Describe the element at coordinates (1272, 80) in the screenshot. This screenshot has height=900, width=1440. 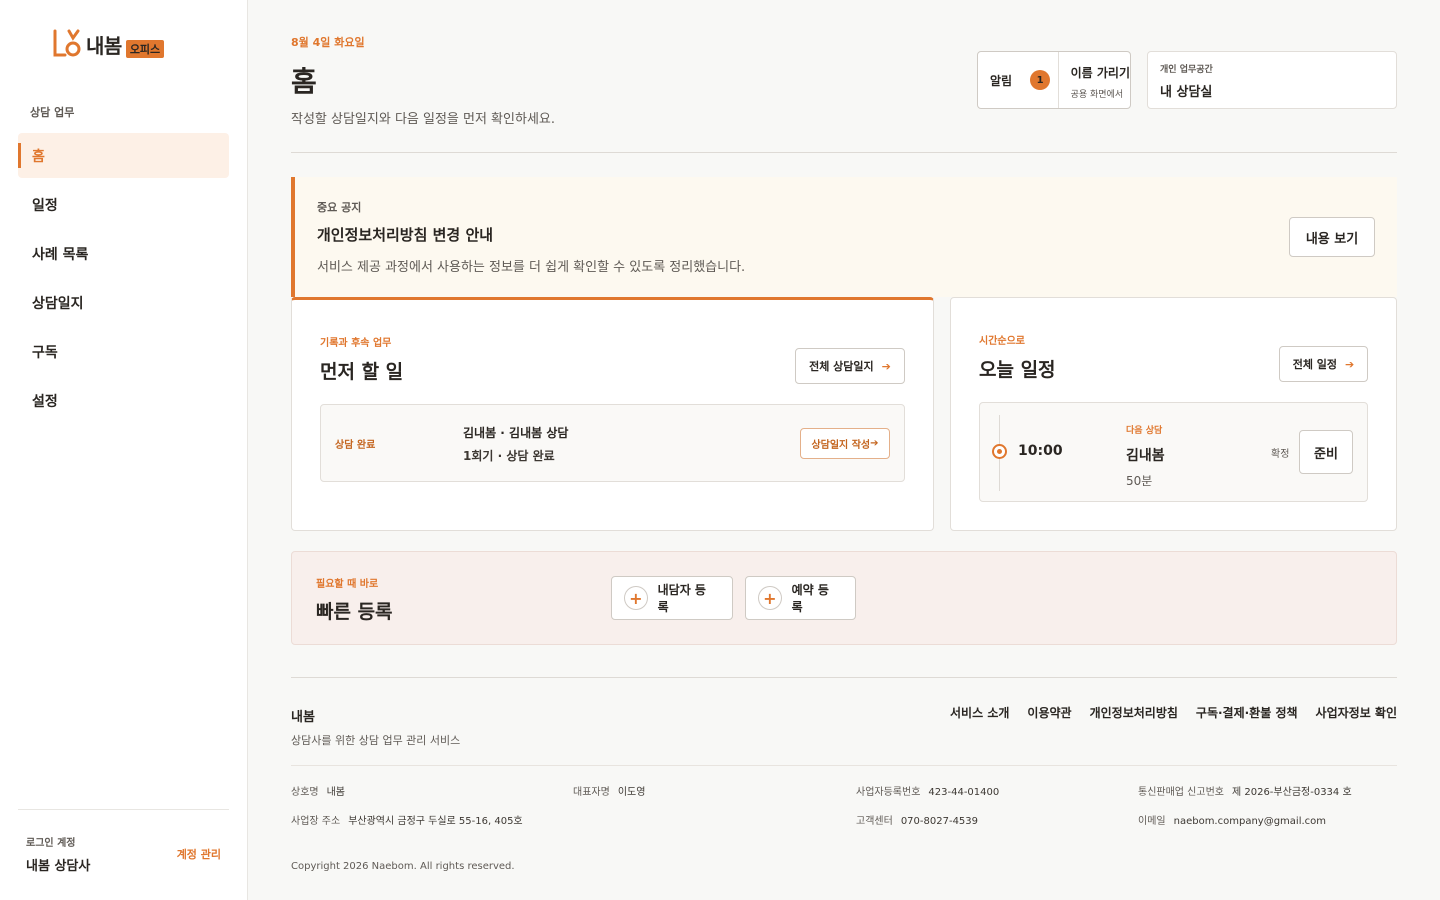
I see `workspace-selector: 개인 업무공간 내 상담실` at that location.